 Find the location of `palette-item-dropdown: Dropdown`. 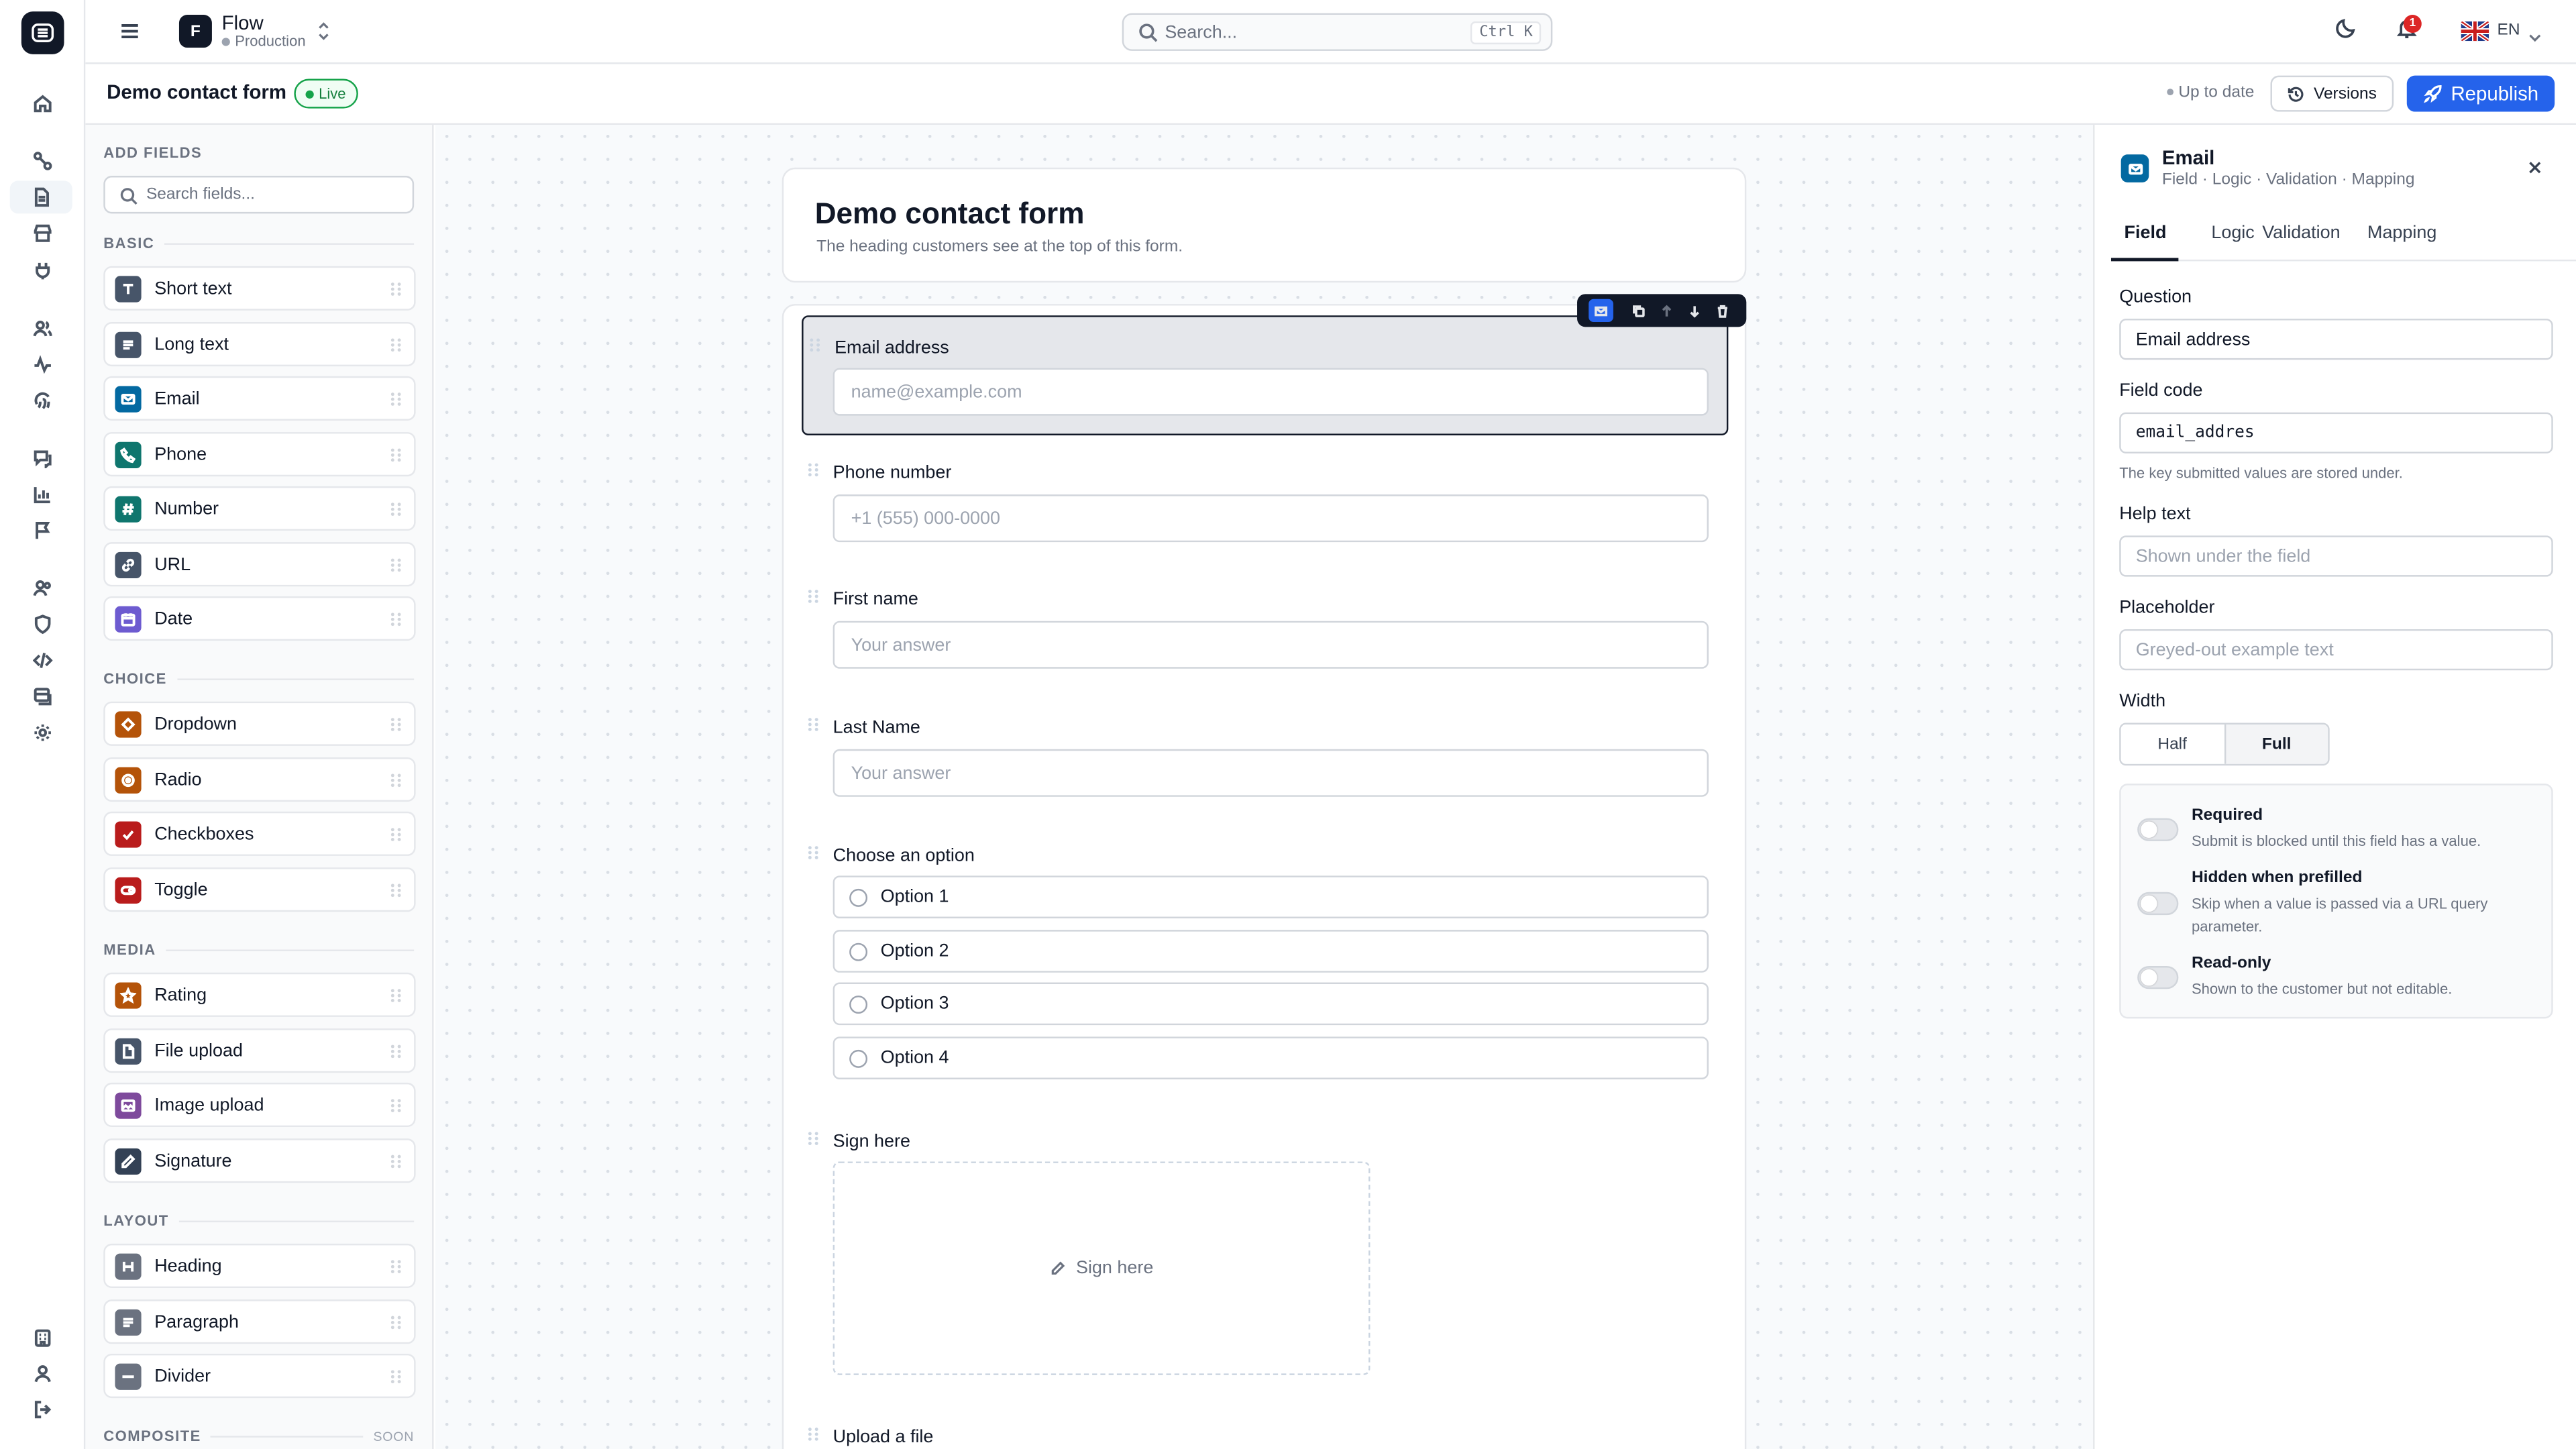

palette-item-dropdown: Dropdown is located at coordinates (259, 723).